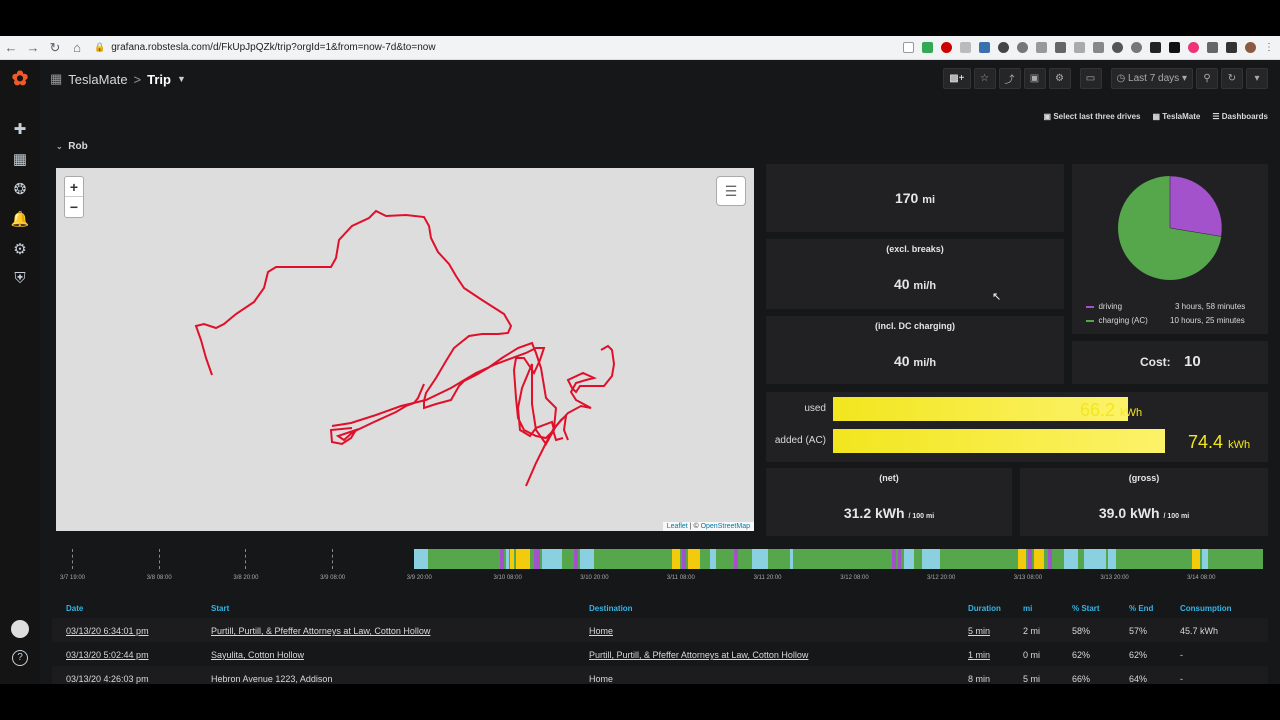 This screenshot has width=1280, height=720. What do you see at coordinates (257, 655) in the screenshot?
I see `cell-start: Sayulita, Cotton Hollow` at bounding box center [257, 655].